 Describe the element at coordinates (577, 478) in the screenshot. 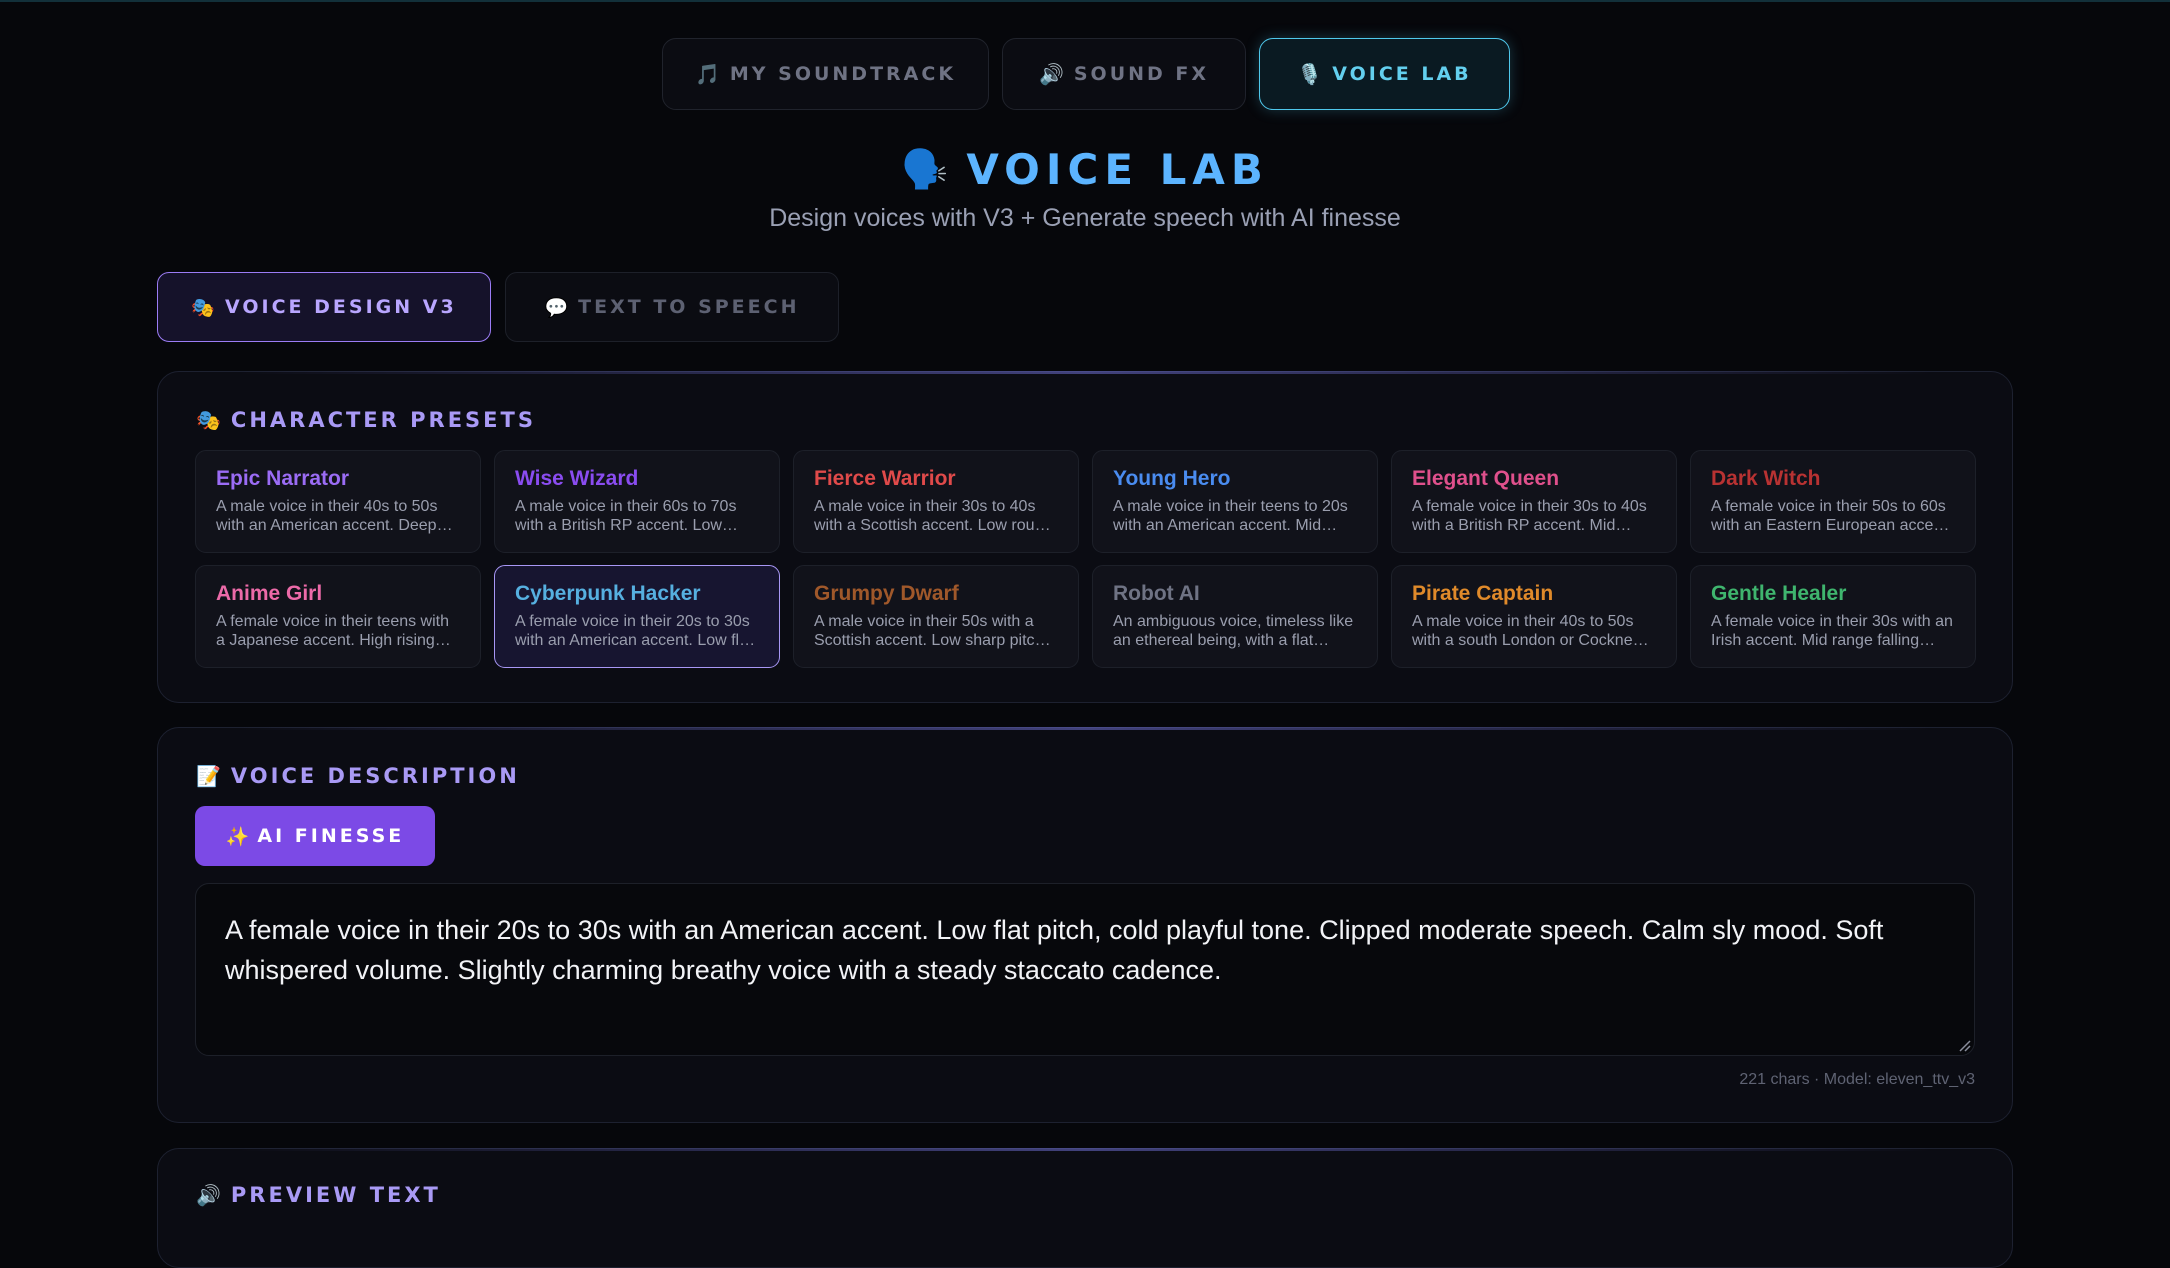

I see `preset-name: Wise Wizard` at that location.